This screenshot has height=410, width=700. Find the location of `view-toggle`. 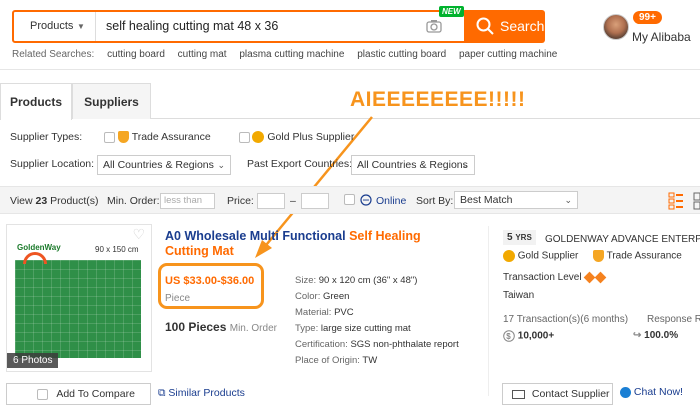

view-toggle is located at coordinates (684, 202).